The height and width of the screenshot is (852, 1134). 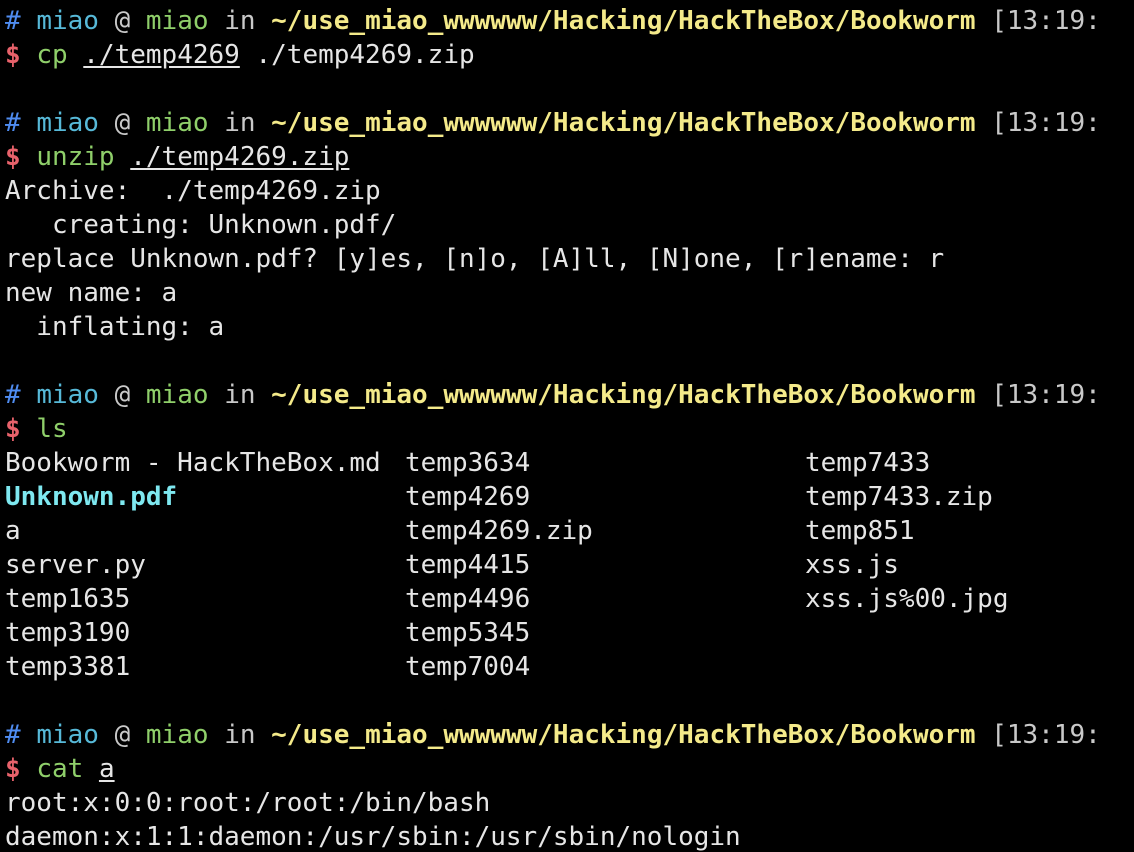 What do you see at coordinates (569, 157) in the screenshot?
I see `command-line: $ unzip ./temp4269.zip` at bounding box center [569, 157].